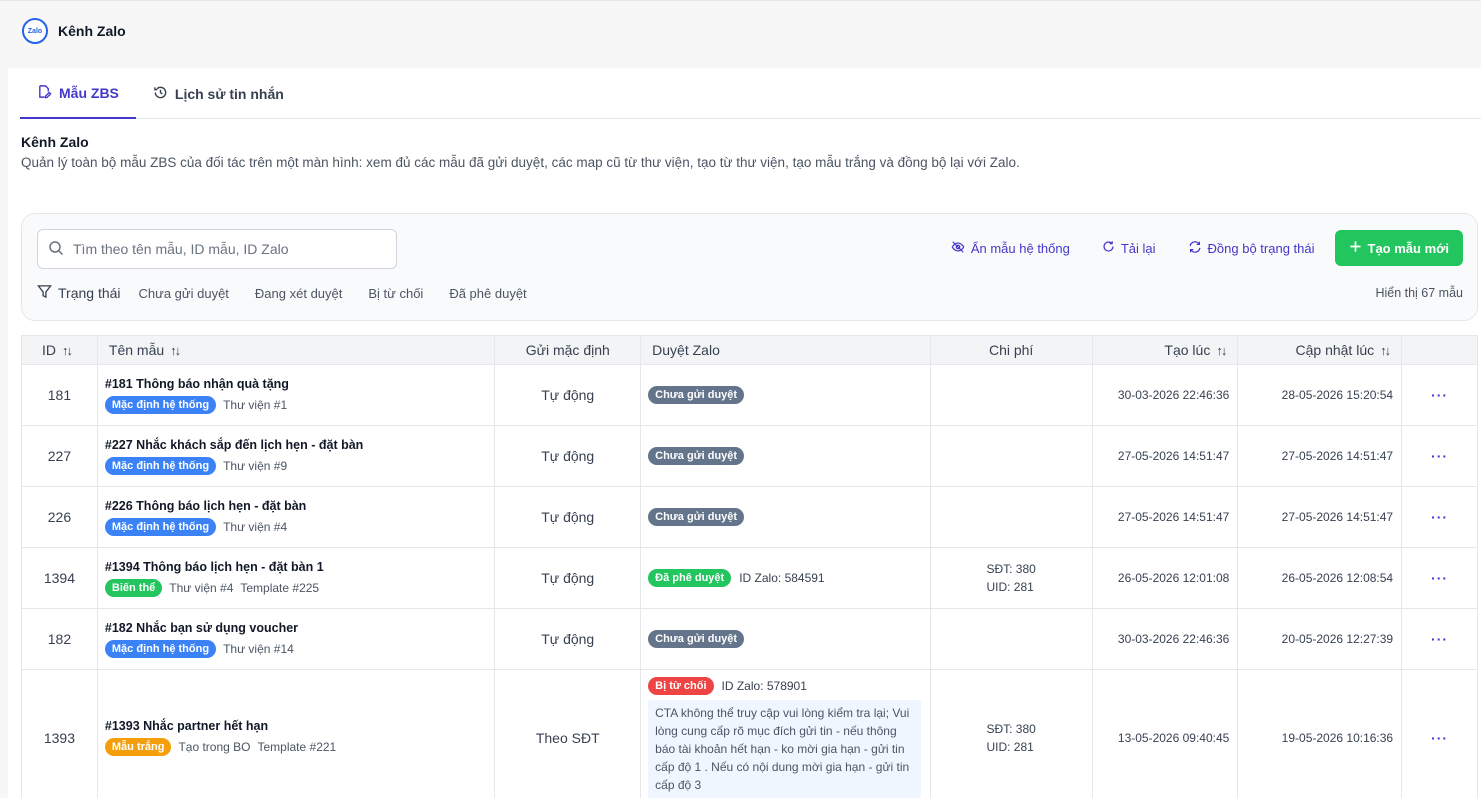  Describe the element at coordinates (1173, 578) in the screenshot. I see `created-at: 26-05-2026 12:01:08` at that location.